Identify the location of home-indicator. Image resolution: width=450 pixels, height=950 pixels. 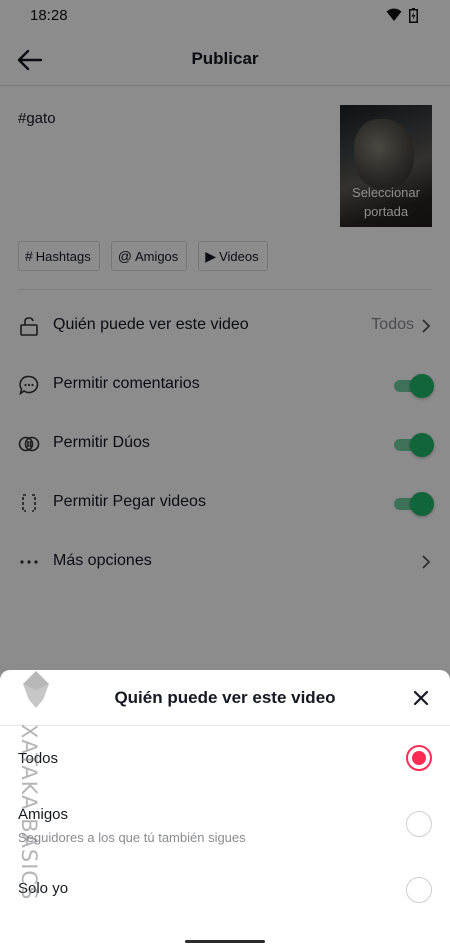
(225, 941).